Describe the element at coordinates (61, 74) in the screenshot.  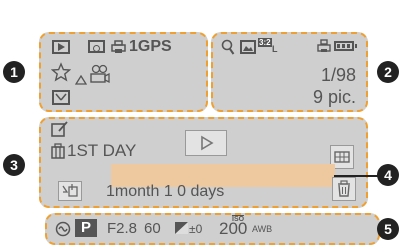
I see `favorite-star-icon` at that location.